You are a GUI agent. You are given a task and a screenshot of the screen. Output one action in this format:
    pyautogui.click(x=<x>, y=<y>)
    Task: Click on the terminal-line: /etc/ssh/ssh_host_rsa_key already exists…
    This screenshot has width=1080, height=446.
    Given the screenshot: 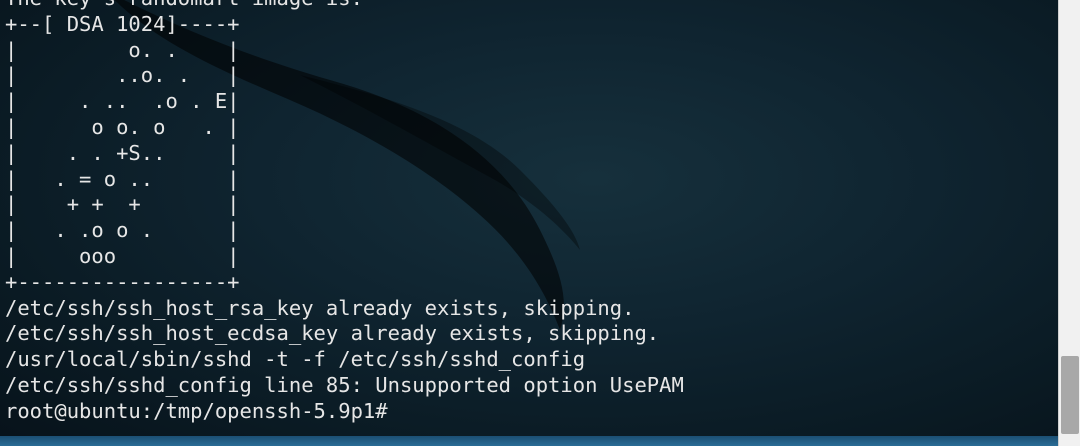 What is the action you would take?
    pyautogui.click(x=320, y=307)
    